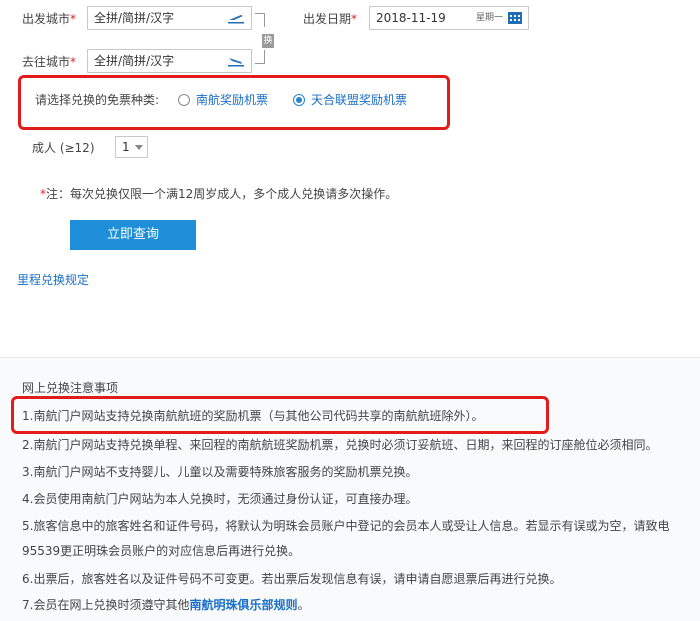 This screenshot has height=621, width=700. Describe the element at coordinates (260, 57) in the screenshot. I see `swap-connector-bottom` at that location.